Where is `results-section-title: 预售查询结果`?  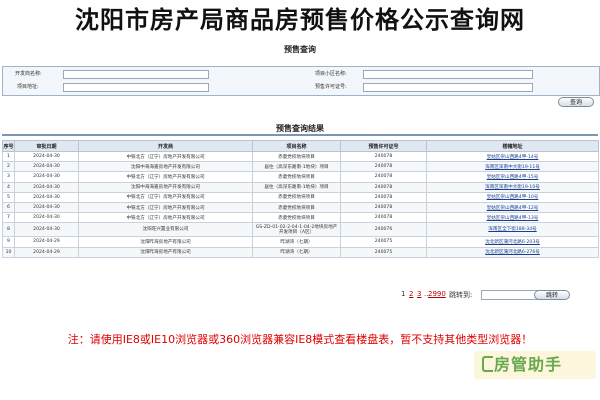 results-section-title: 预售查询结果 is located at coordinates (300, 128).